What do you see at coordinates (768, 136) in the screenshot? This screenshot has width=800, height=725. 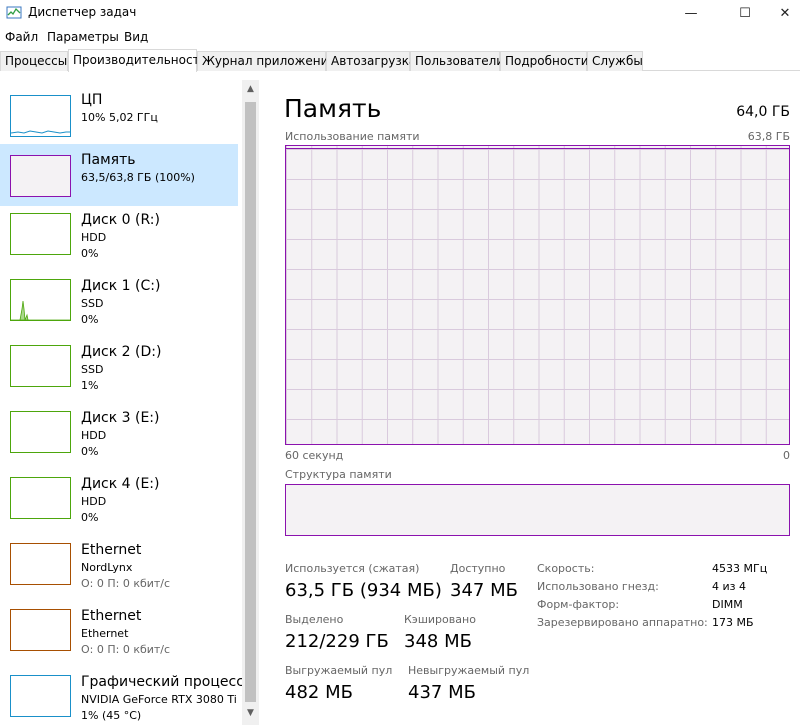 I see `memory-usage-max: 63,8 ГБ` at bounding box center [768, 136].